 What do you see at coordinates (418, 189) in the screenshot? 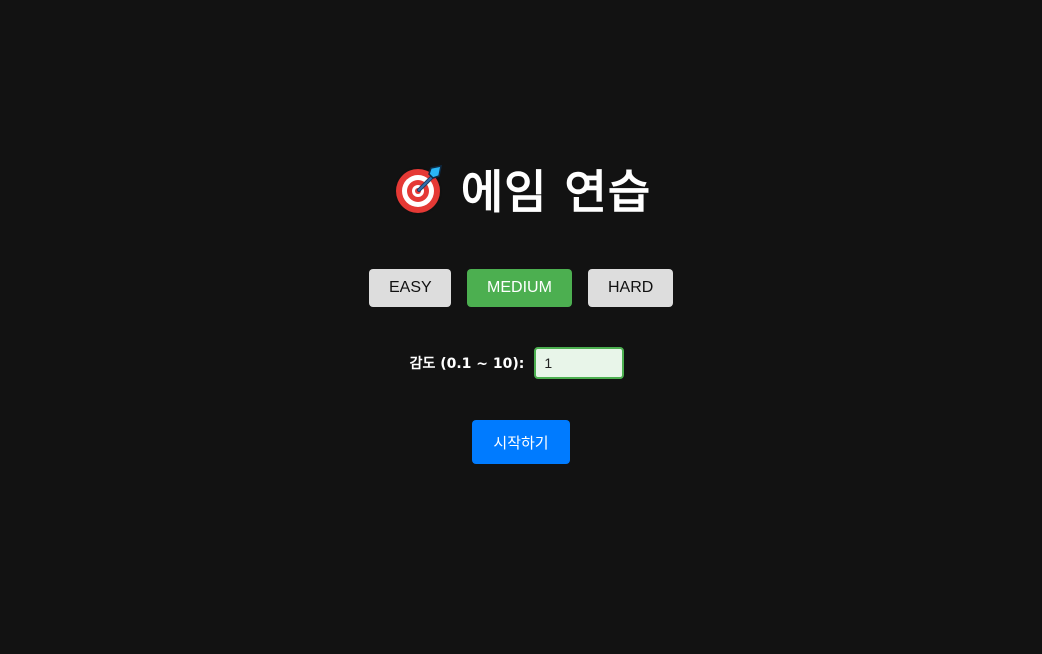
I see `target-dart-icon` at bounding box center [418, 189].